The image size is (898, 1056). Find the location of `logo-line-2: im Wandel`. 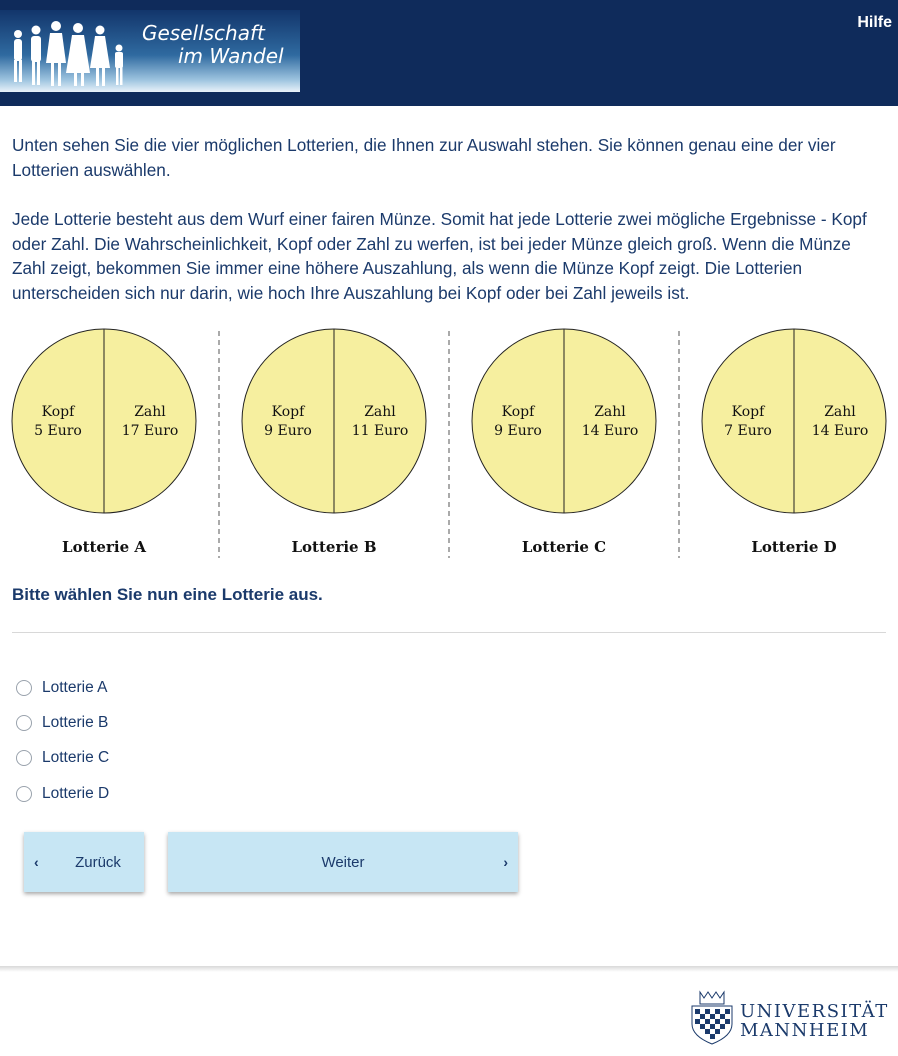

logo-line-2: im Wandel is located at coordinates (231, 56).